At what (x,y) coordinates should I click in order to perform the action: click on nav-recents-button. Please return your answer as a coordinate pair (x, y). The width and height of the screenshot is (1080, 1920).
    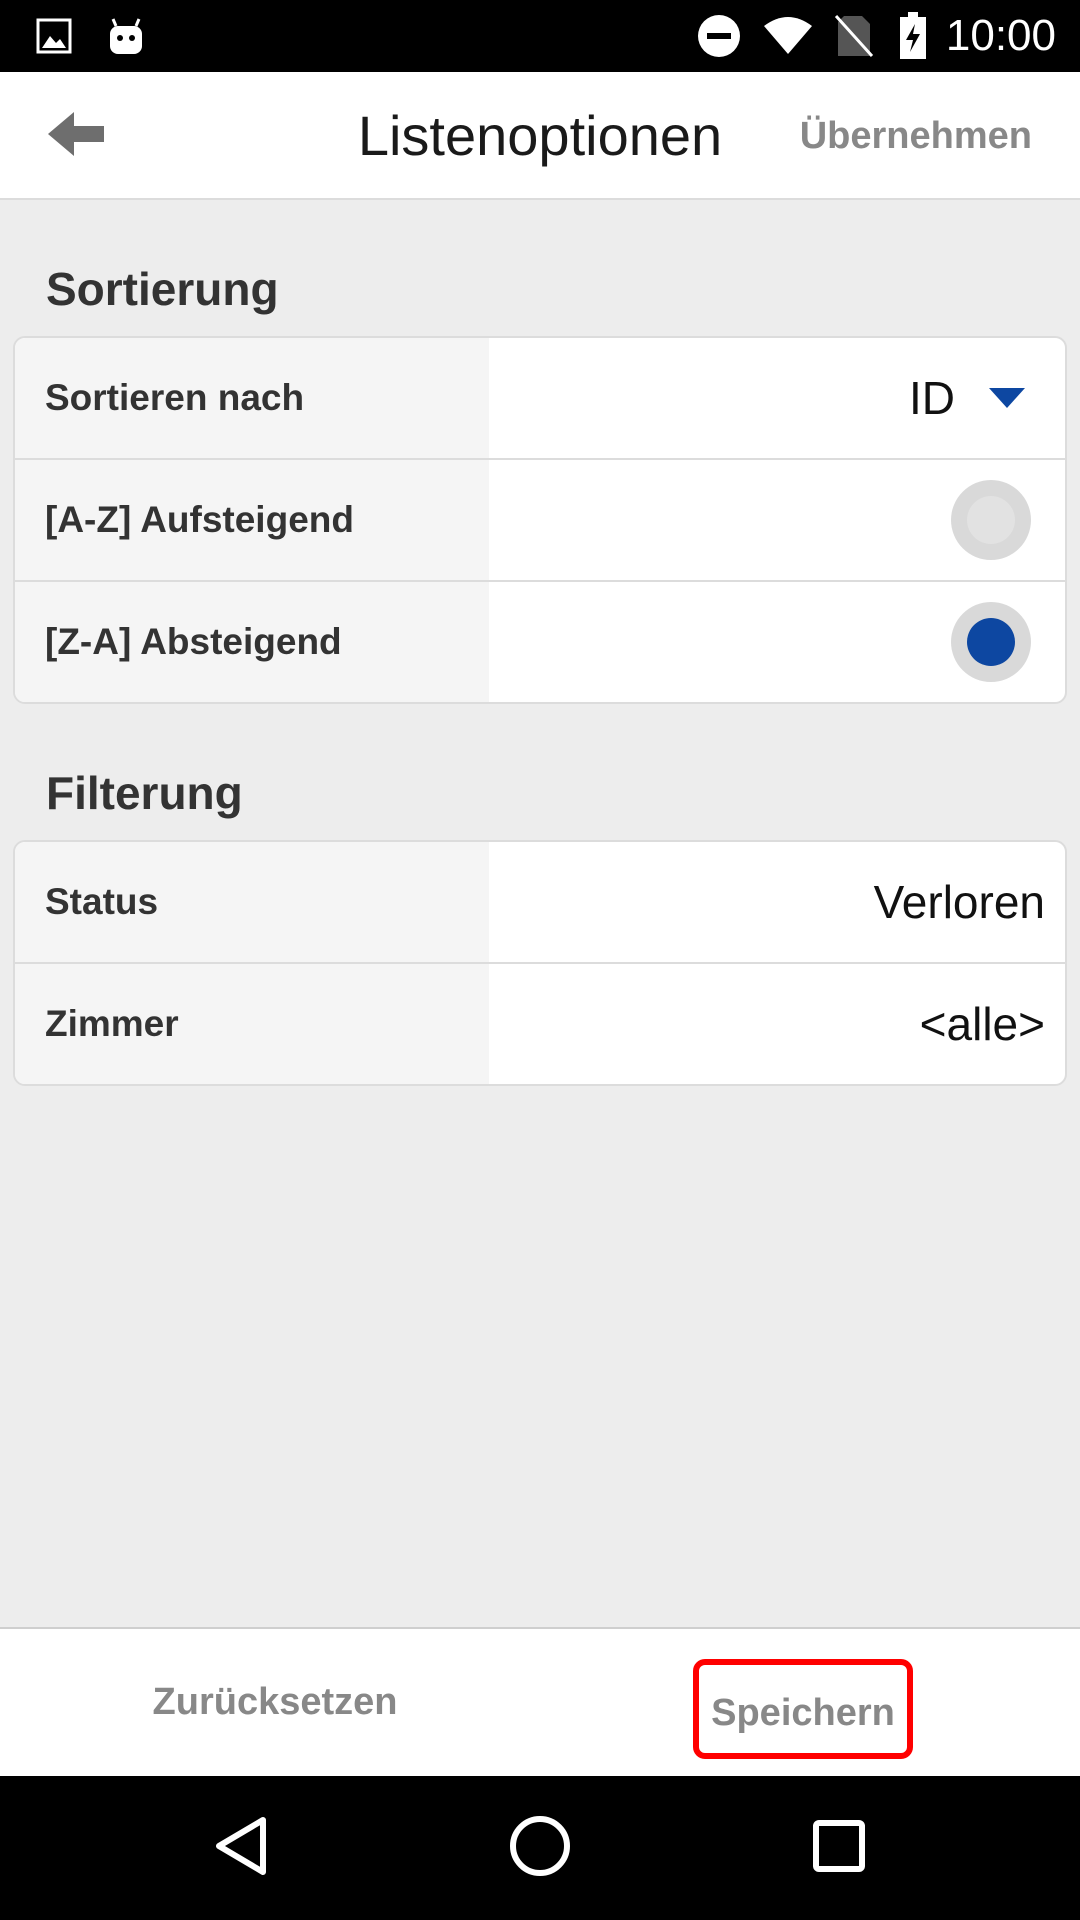
    Looking at the image, I should click on (839, 1848).